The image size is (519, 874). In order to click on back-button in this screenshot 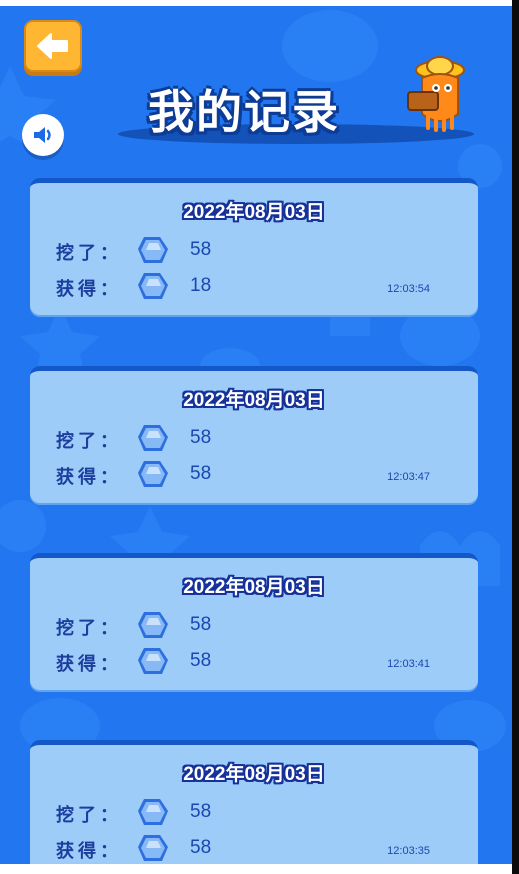, I will do `click(53, 46)`.